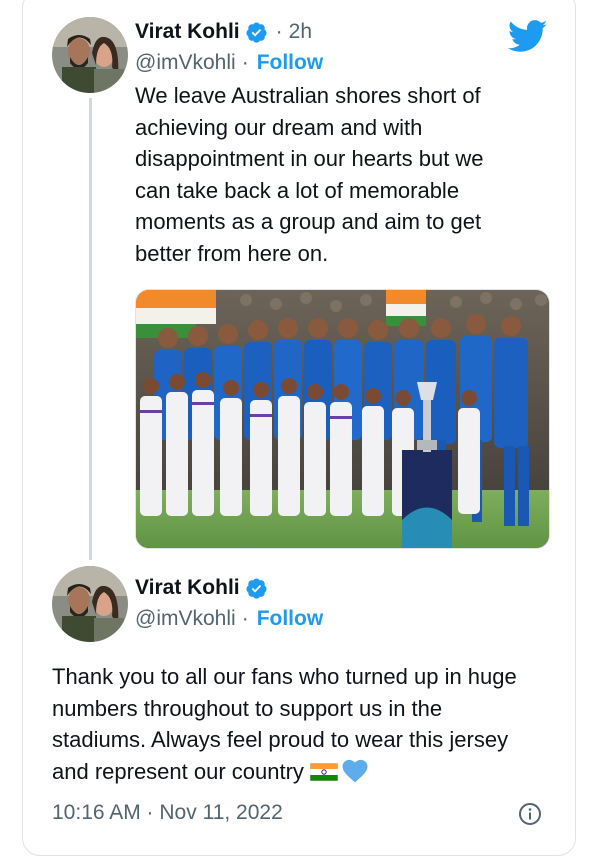 Image resolution: width=600 pixels, height=856 pixels. Describe the element at coordinates (297, 190) in the screenshot. I see `text-line: can take back a lot of memorable` at that location.